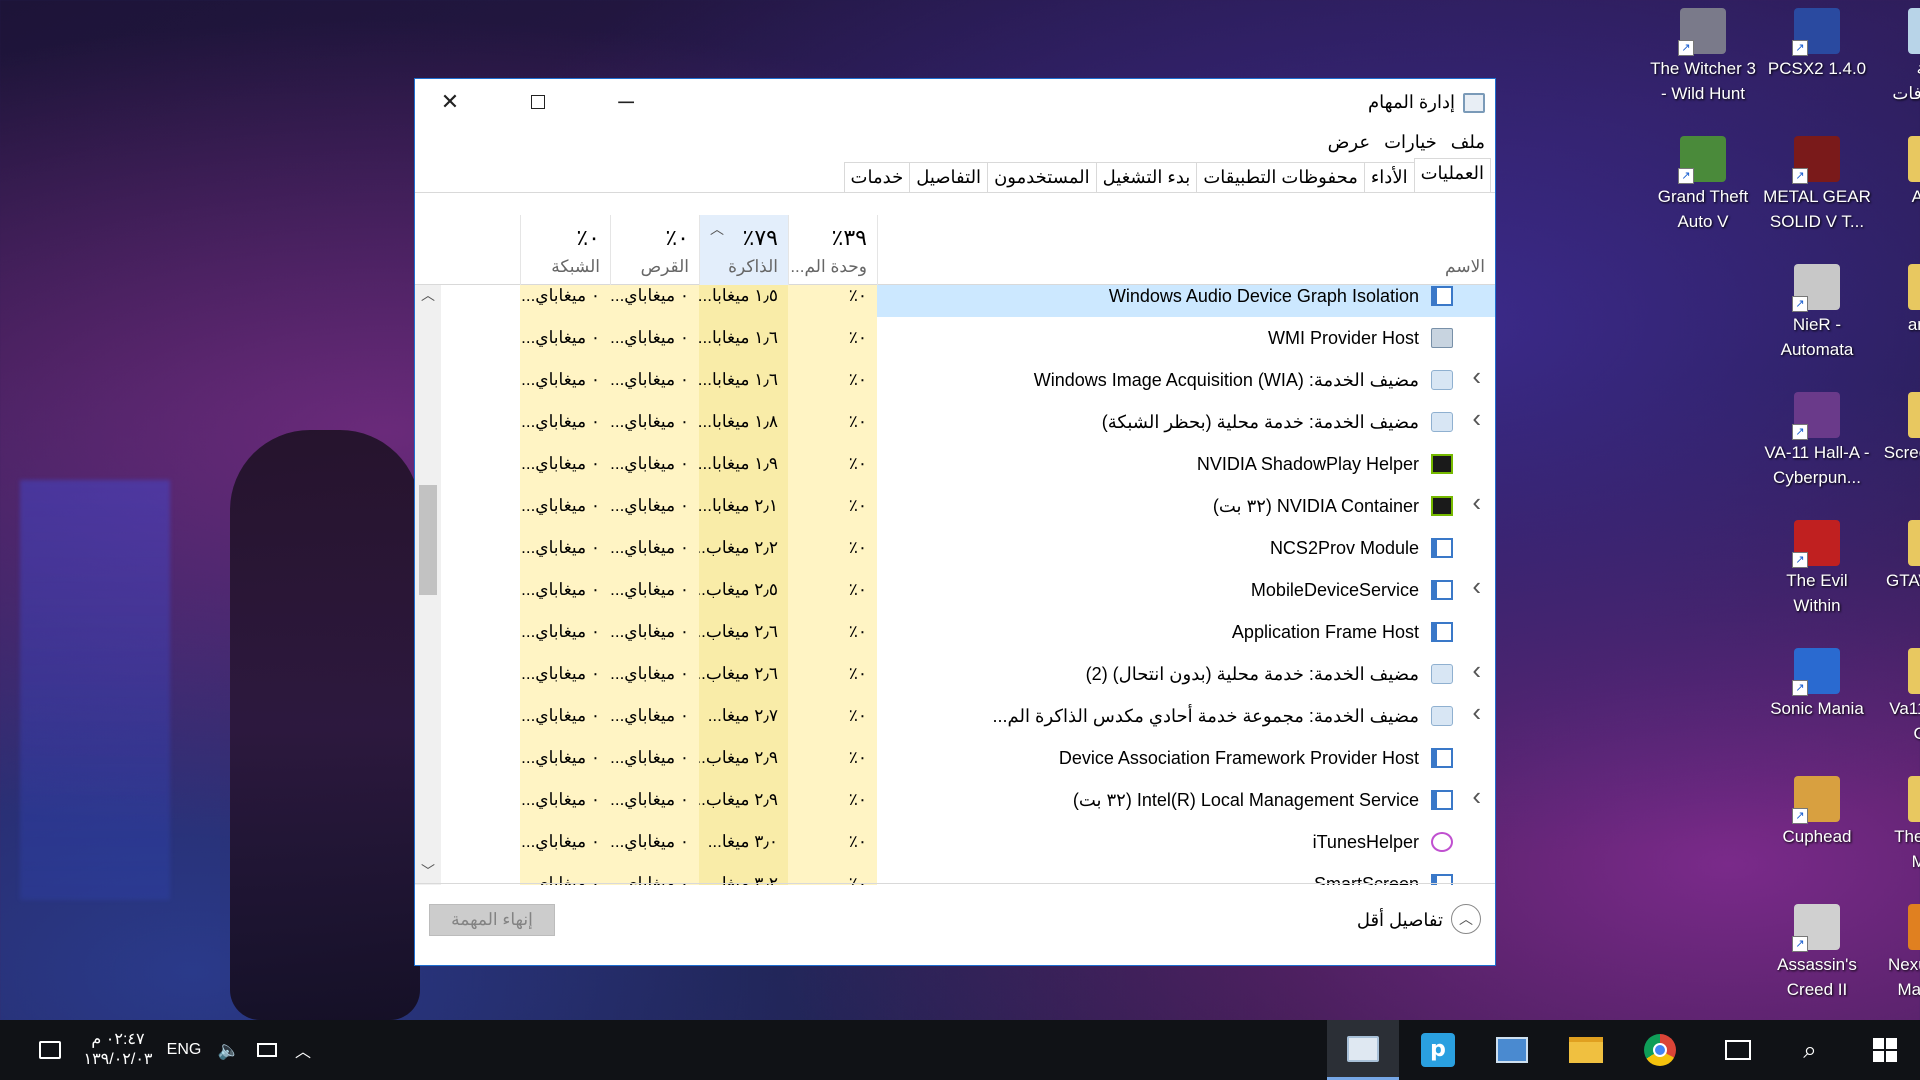  Describe the element at coordinates (1466, 919) in the screenshot. I see `collapse-icon: ︿` at that location.